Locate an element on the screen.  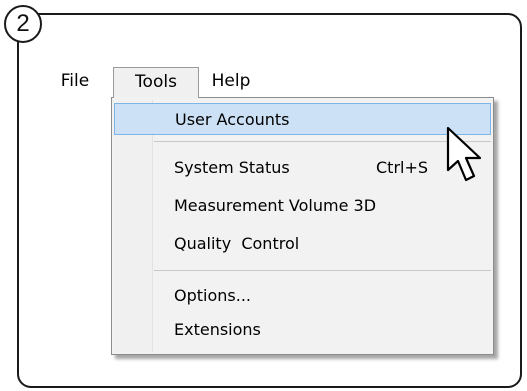
menu-item-system-status: System Status Ctrl+S is located at coordinates (302, 168).